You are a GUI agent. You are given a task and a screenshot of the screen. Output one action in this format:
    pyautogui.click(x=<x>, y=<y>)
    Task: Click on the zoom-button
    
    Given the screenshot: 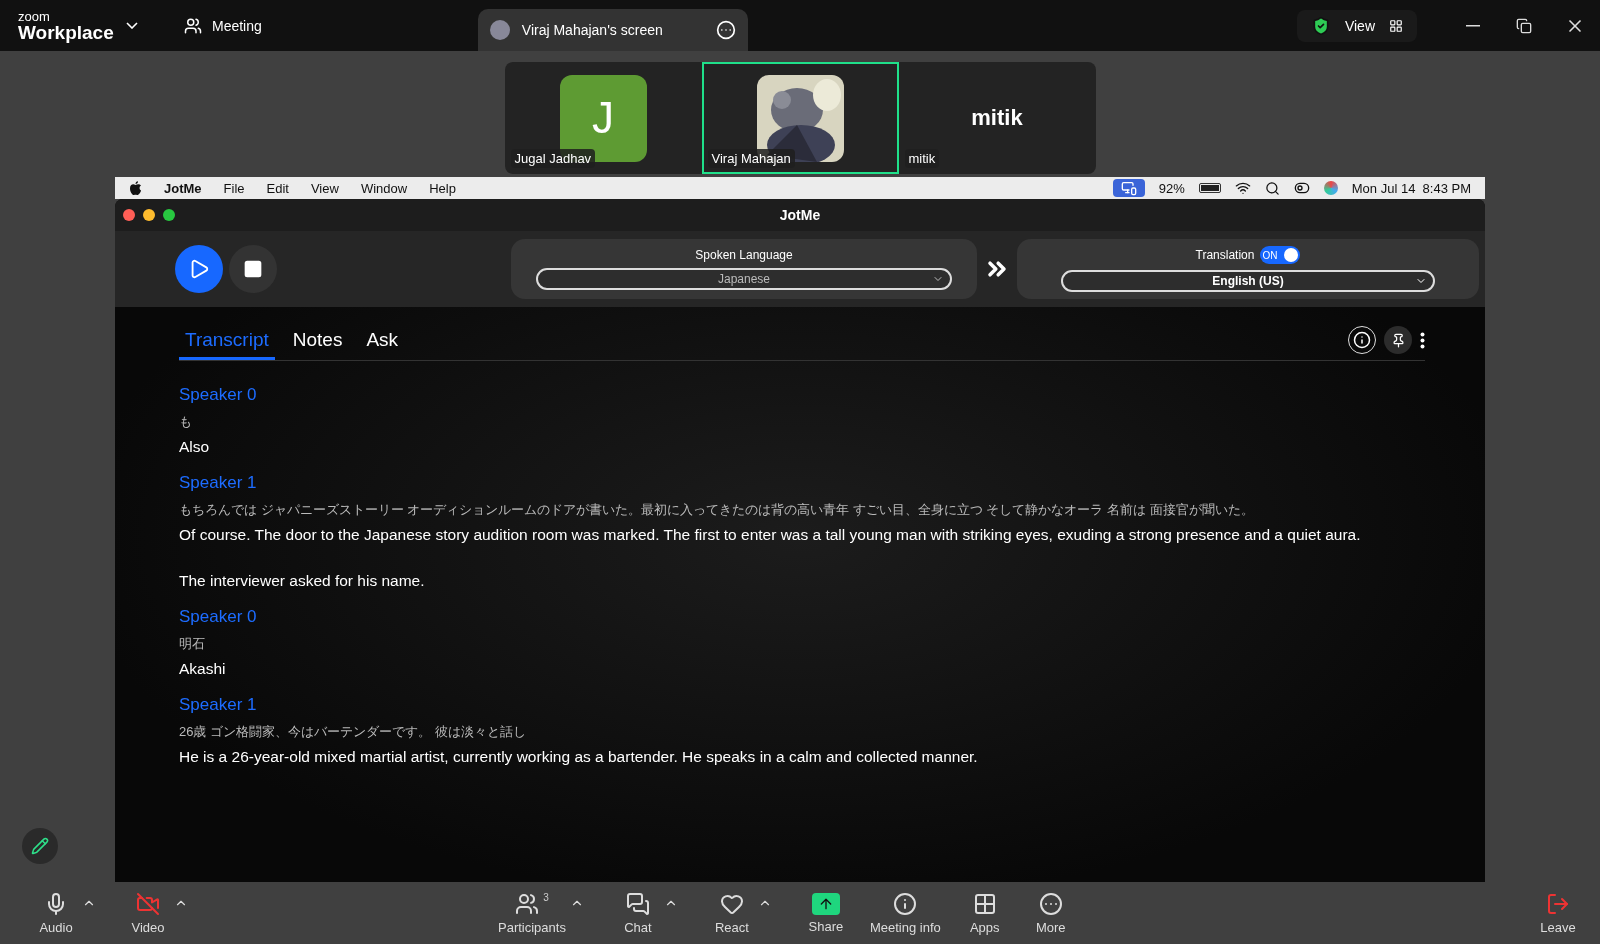 What is the action you would take?
    pyautogui.click(x=169, y=215)
    